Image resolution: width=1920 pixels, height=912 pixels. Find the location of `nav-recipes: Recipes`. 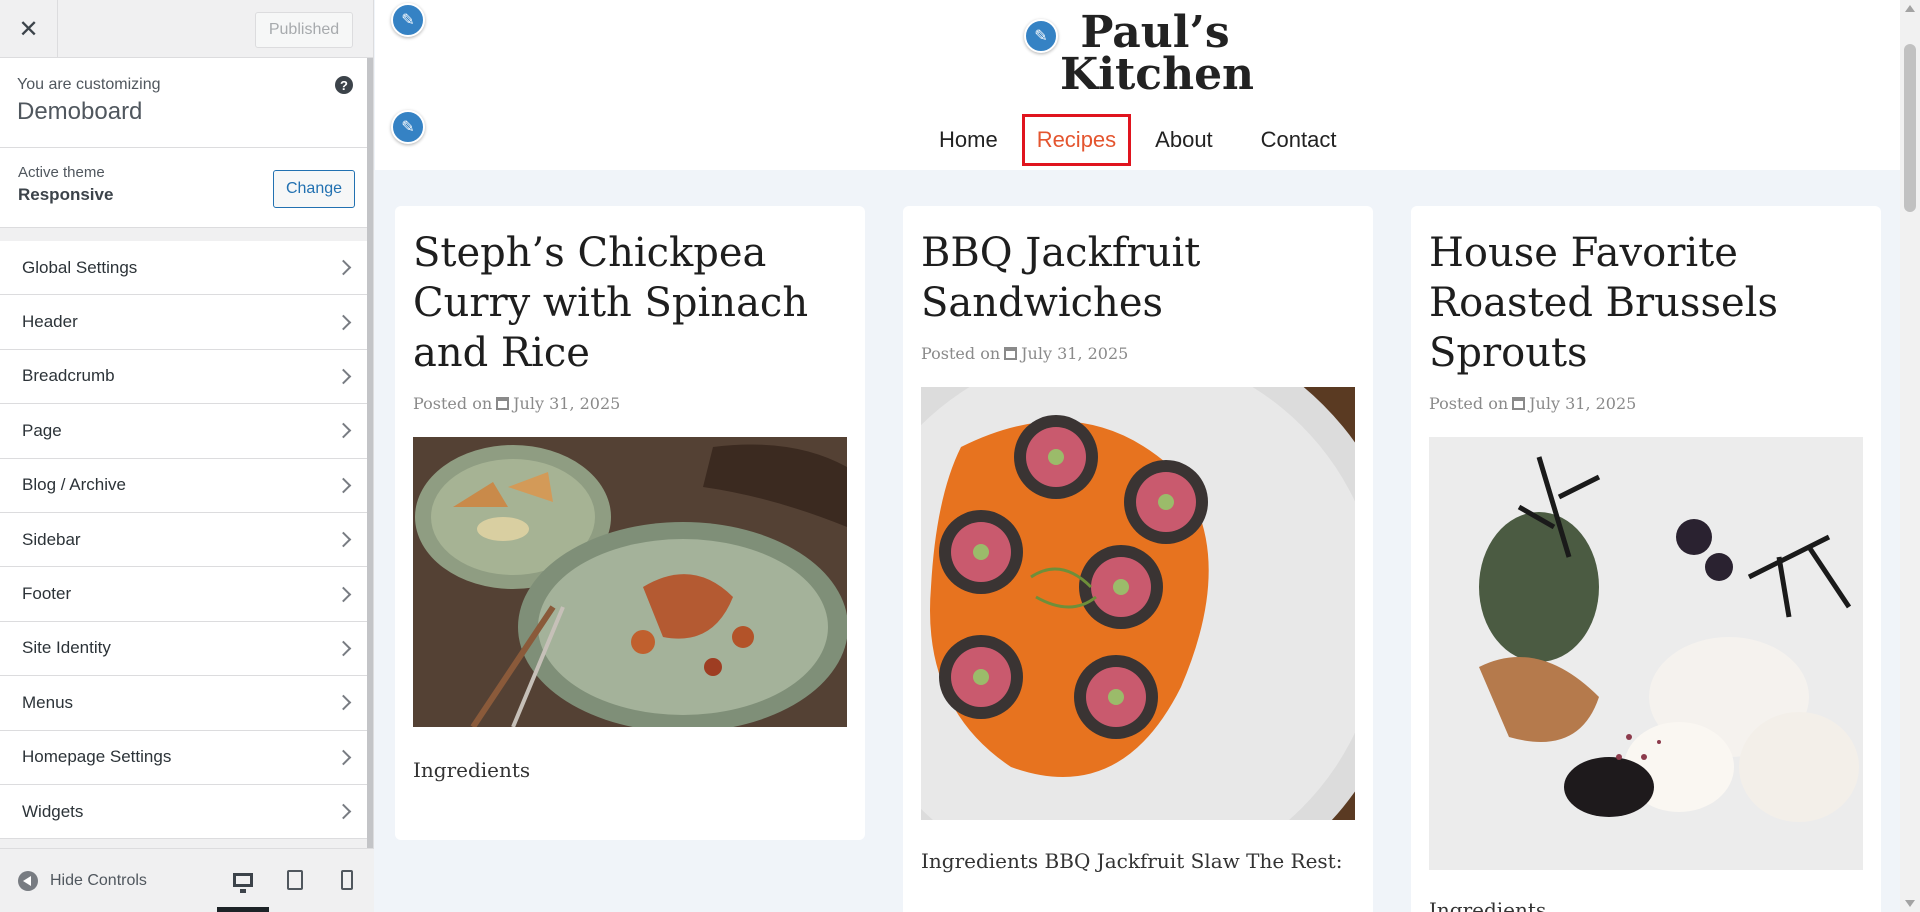

nav-recipes: Recipes is located at coordinates (1076, 140).